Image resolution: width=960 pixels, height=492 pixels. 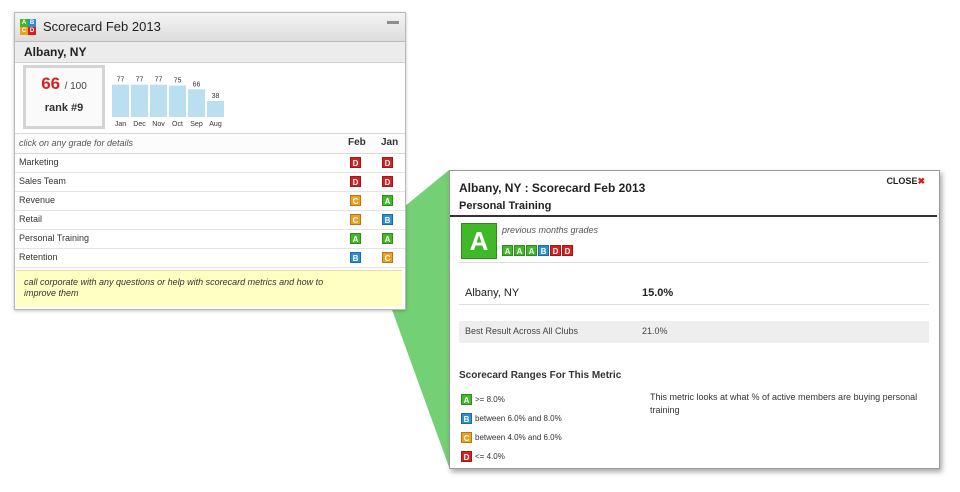 I want to click on trend-month-label: Aug, so click(x=215, y=124).